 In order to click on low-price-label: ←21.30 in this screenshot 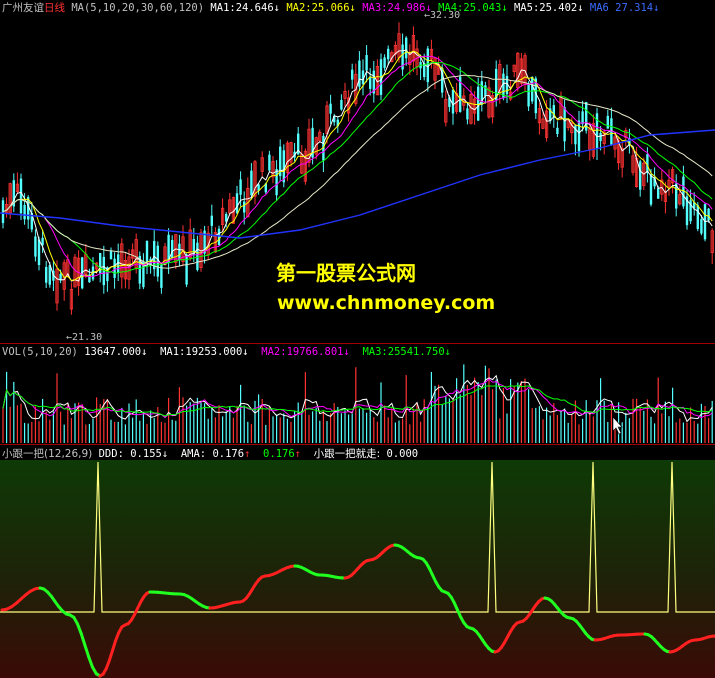, I will do `click(84, 337)`.